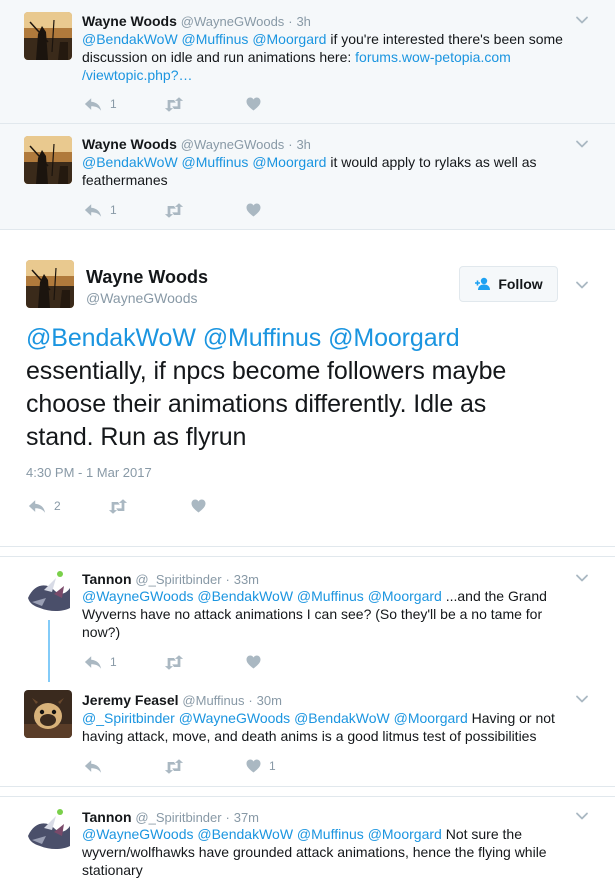 Image resolution: width=615 pixels, height=881 pixels. I want to click on author-name: Jeremy Feasel, so click(130, 700).